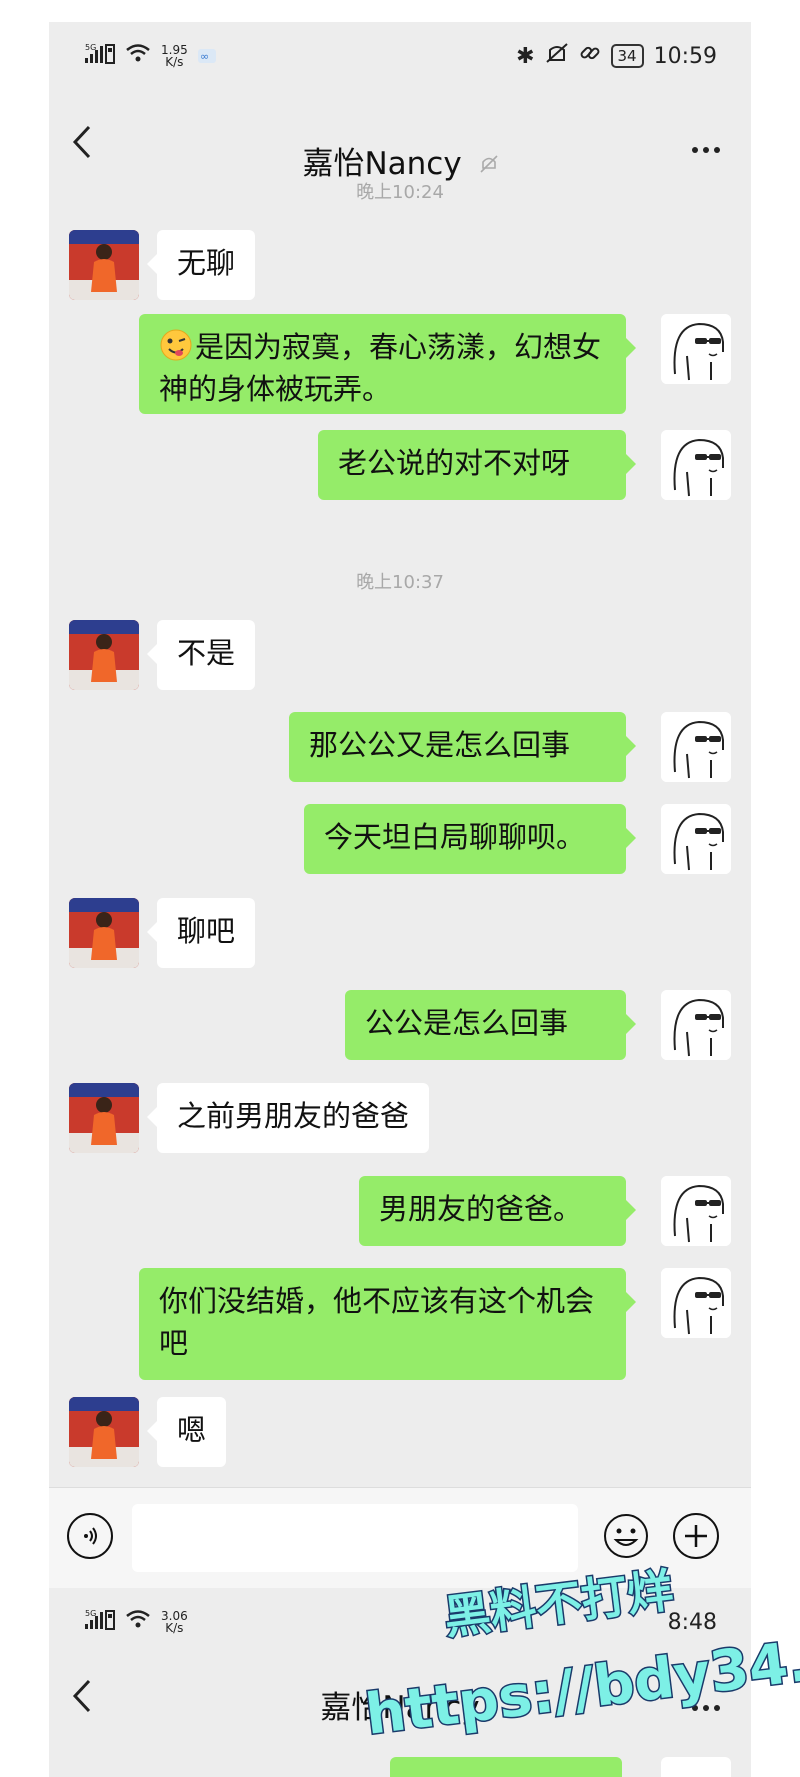 The image size is (800, 1777). What do you see at coordinates (201, 265) in the screenshot?
I see `message-bubble-incoming: 无聊` at bounding box center [201, 265].